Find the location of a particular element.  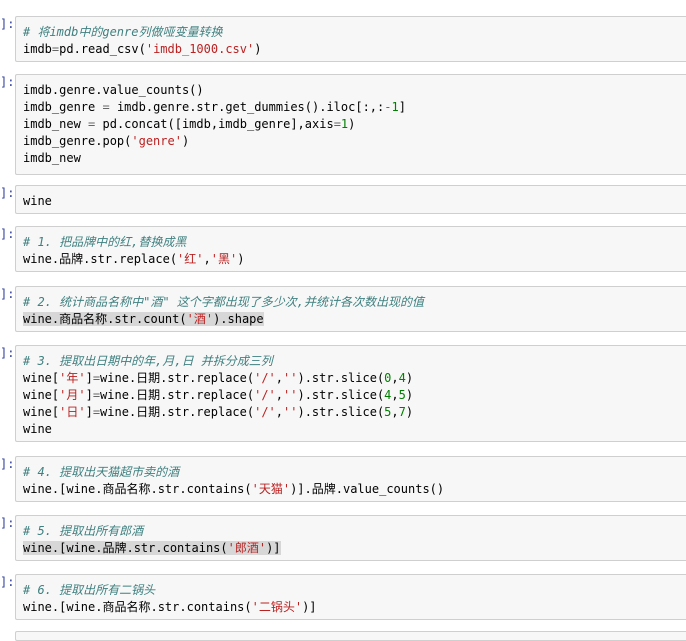

code-token: '黑' is located at coordinates (224, 259).